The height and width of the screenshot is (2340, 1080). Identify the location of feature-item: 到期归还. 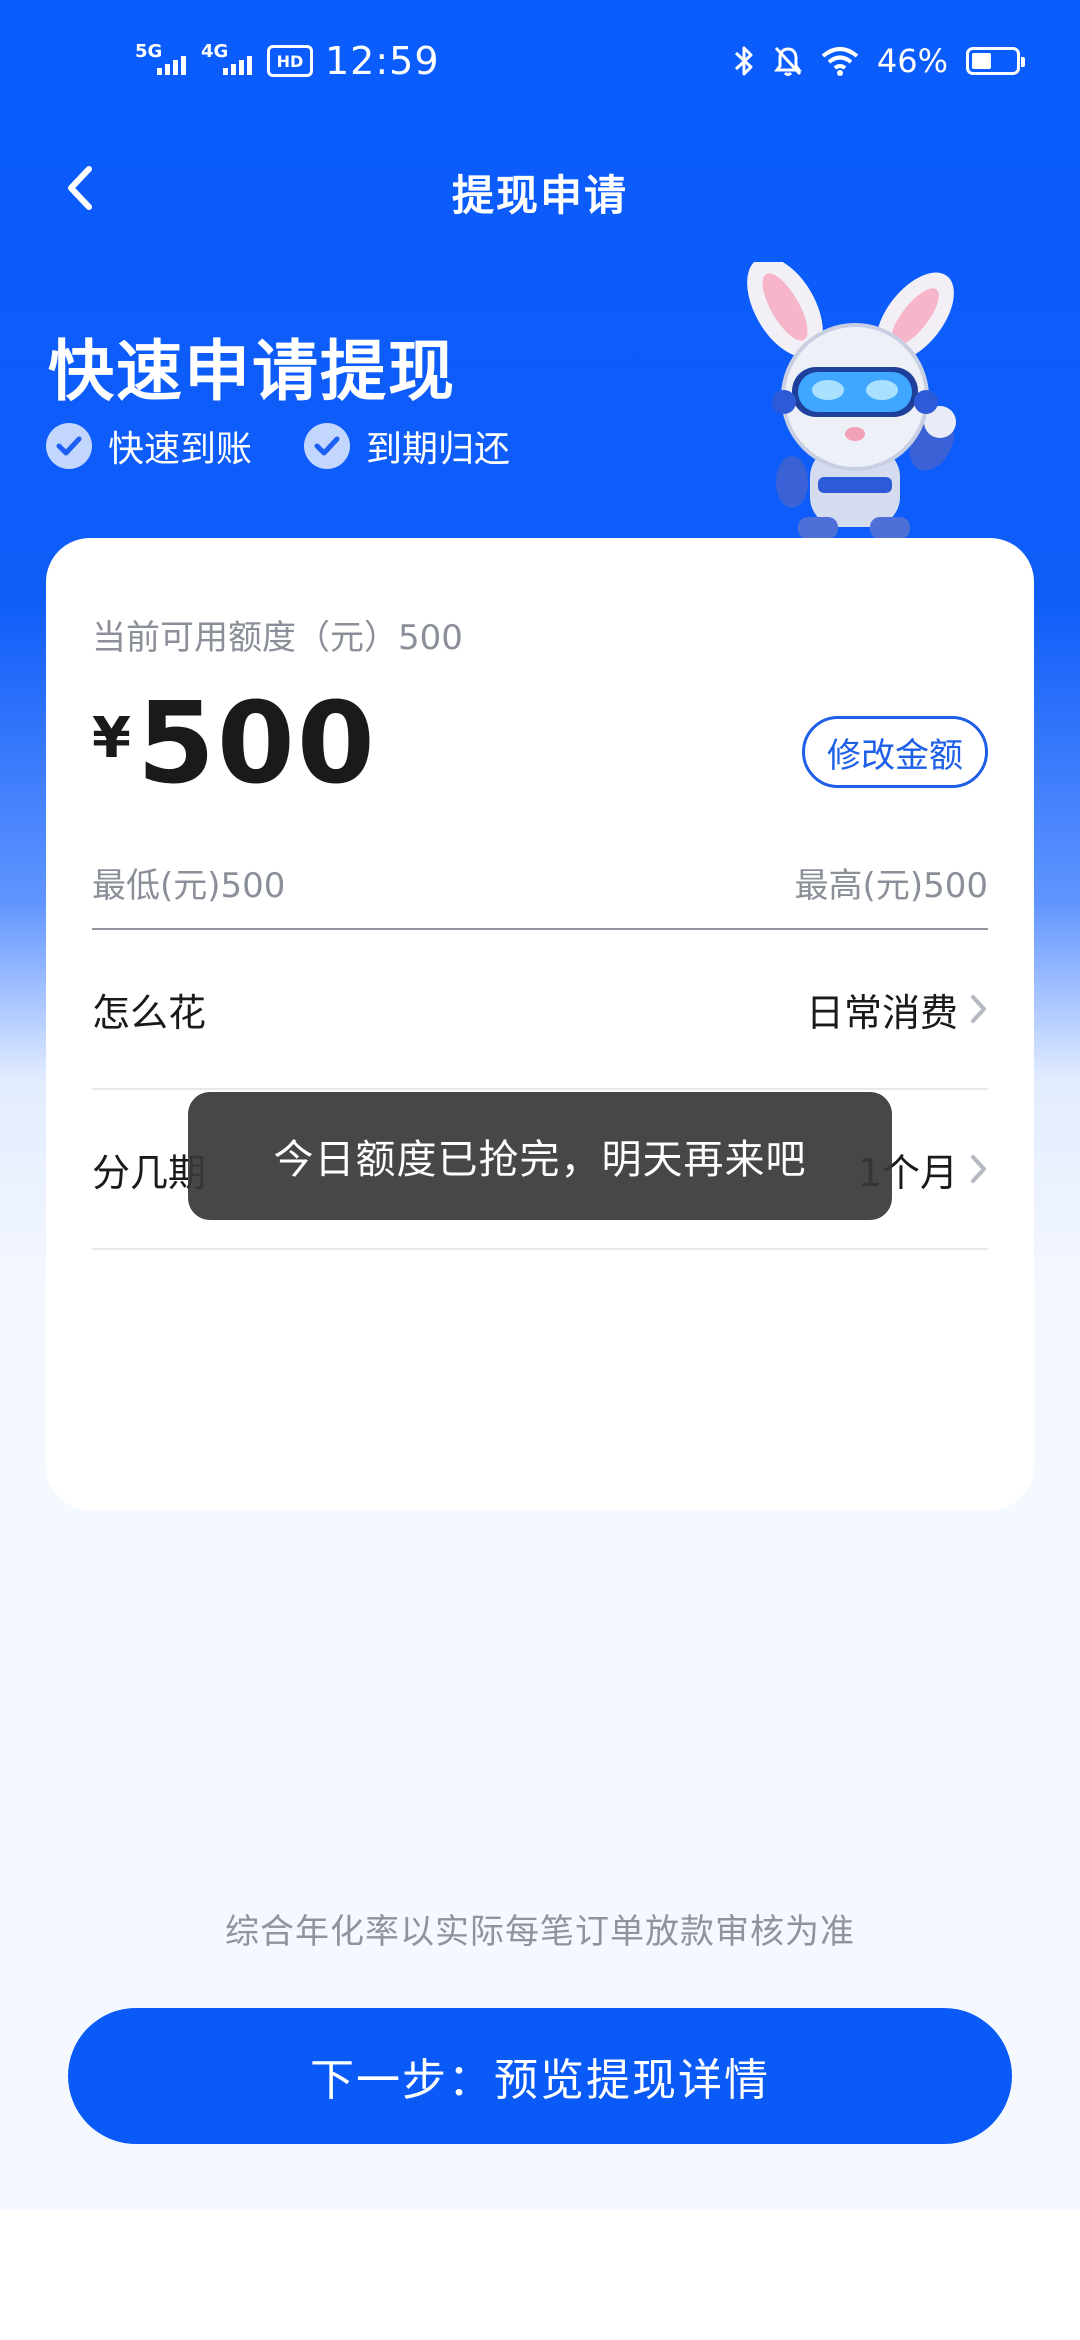
(407, 446).